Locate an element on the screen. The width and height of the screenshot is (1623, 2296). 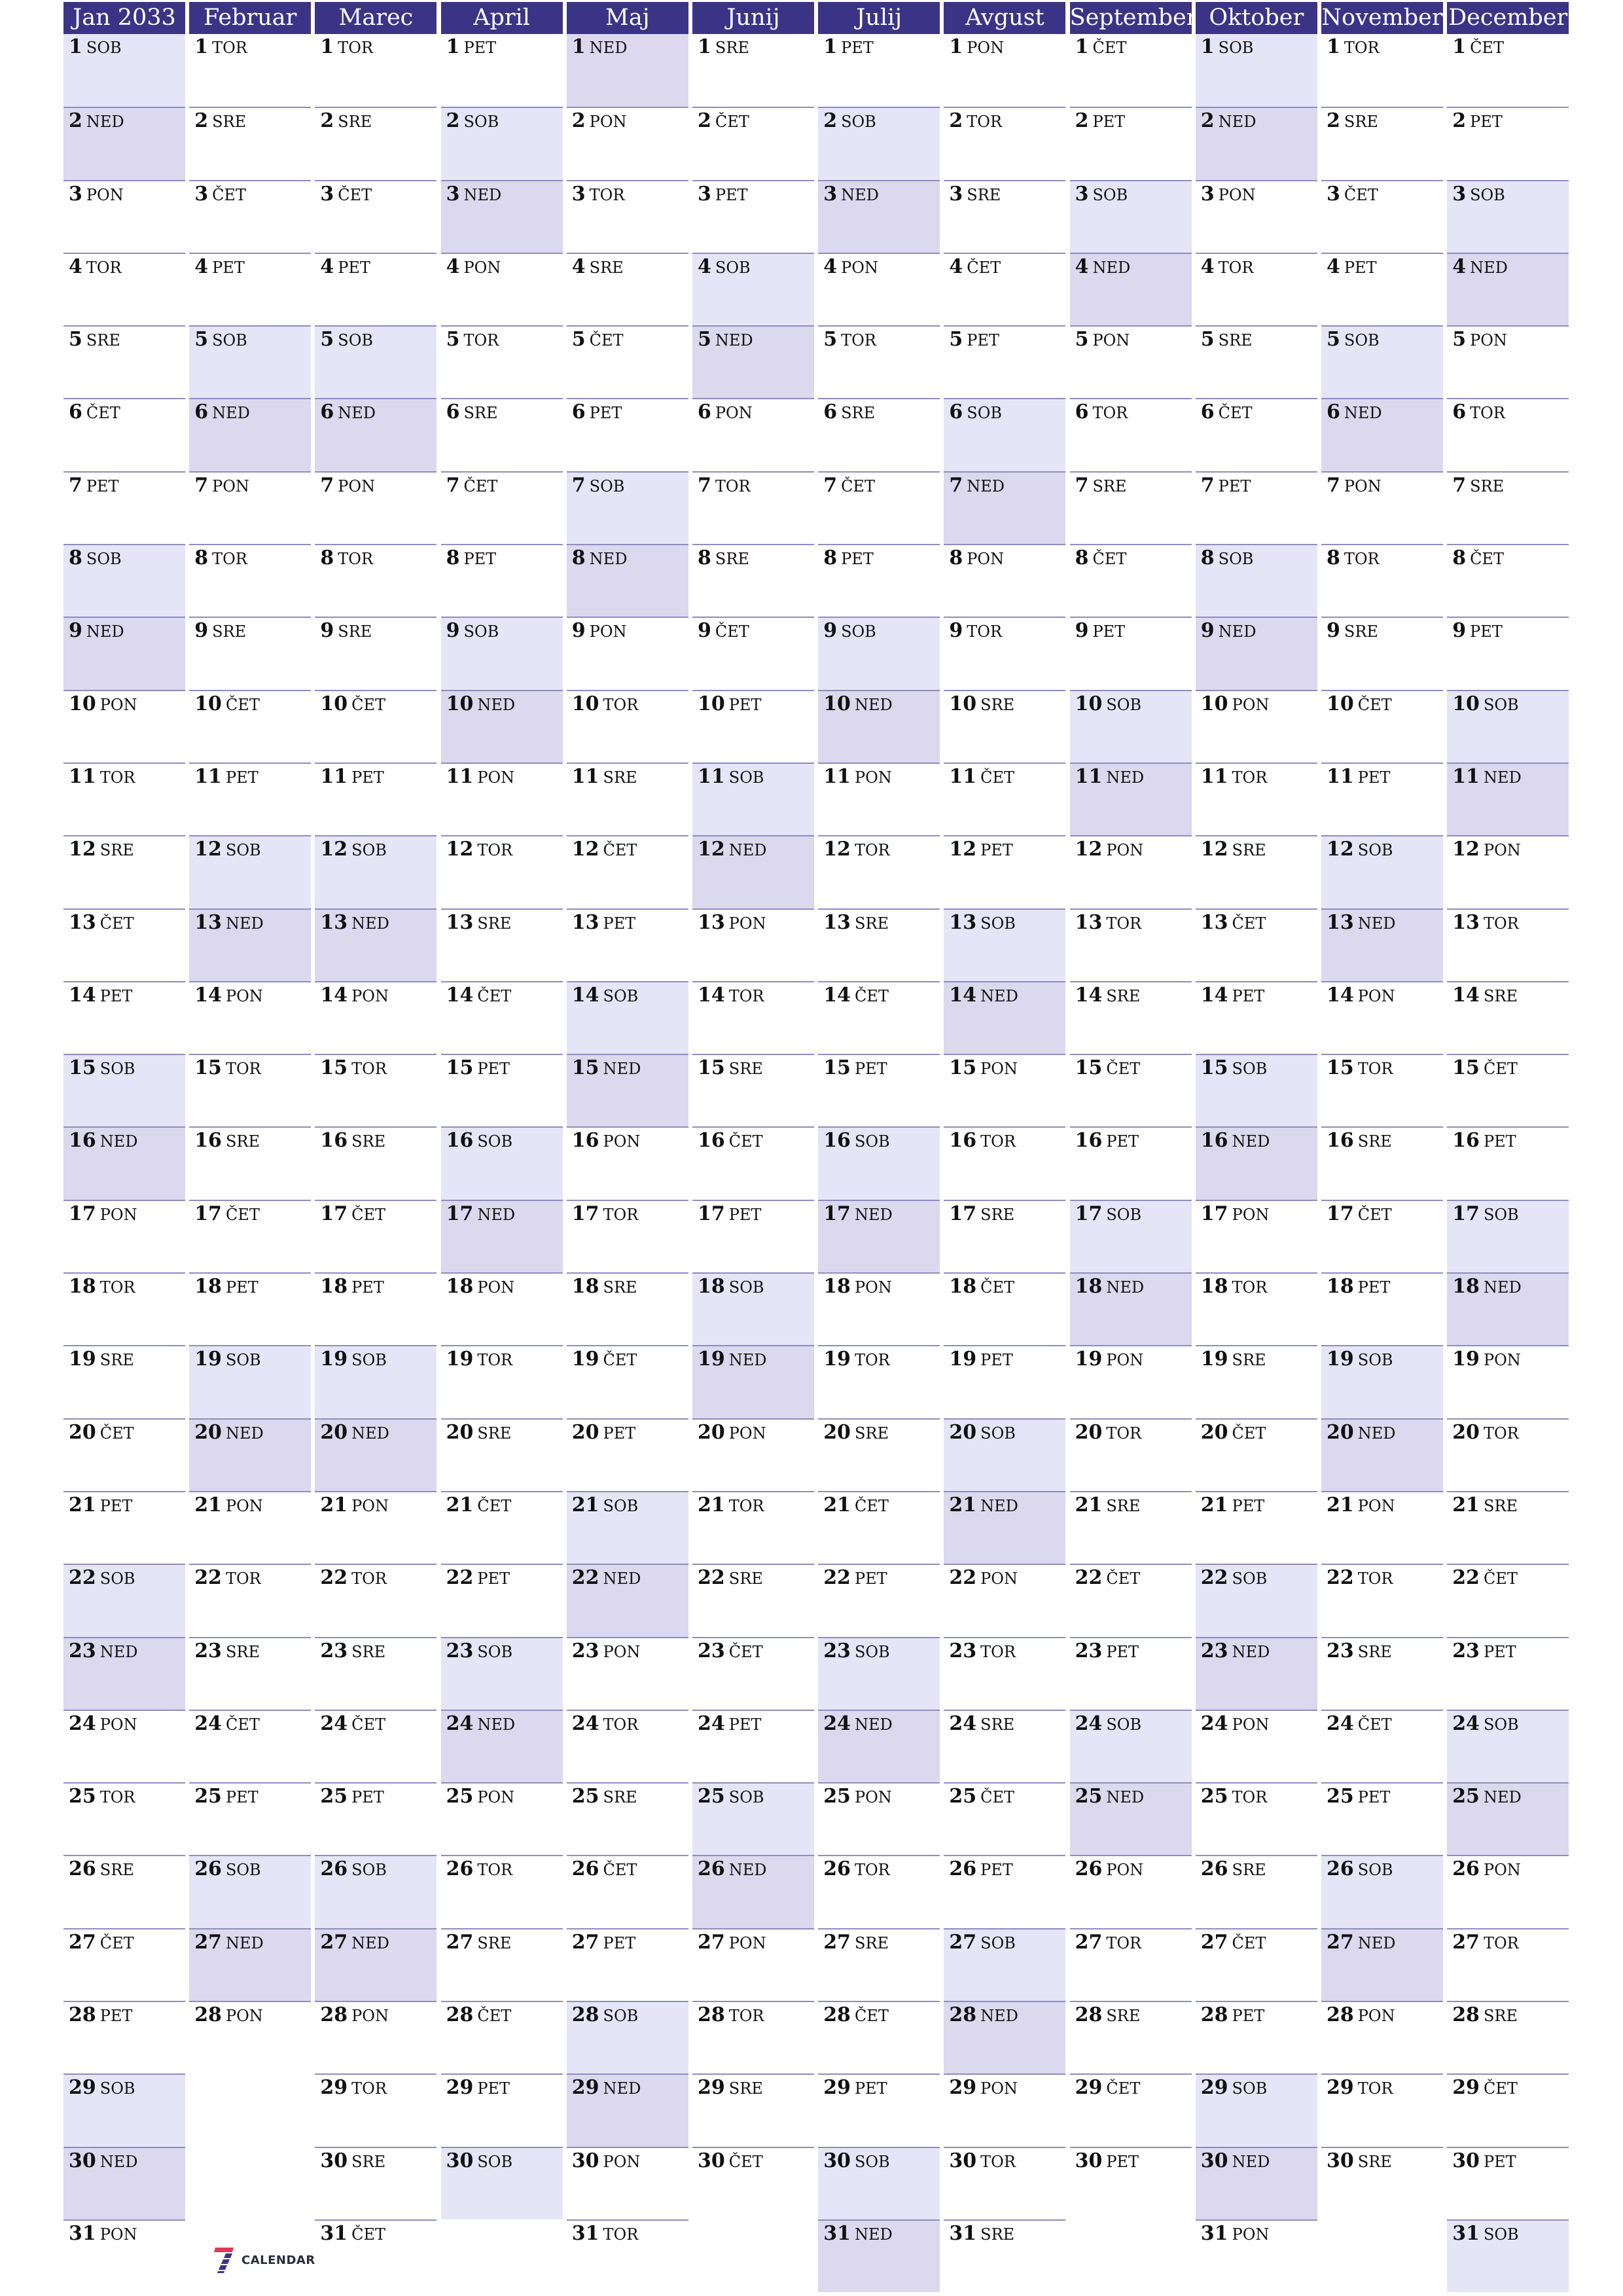
day-label: 13 SRE is located at coordinates (856, 922).